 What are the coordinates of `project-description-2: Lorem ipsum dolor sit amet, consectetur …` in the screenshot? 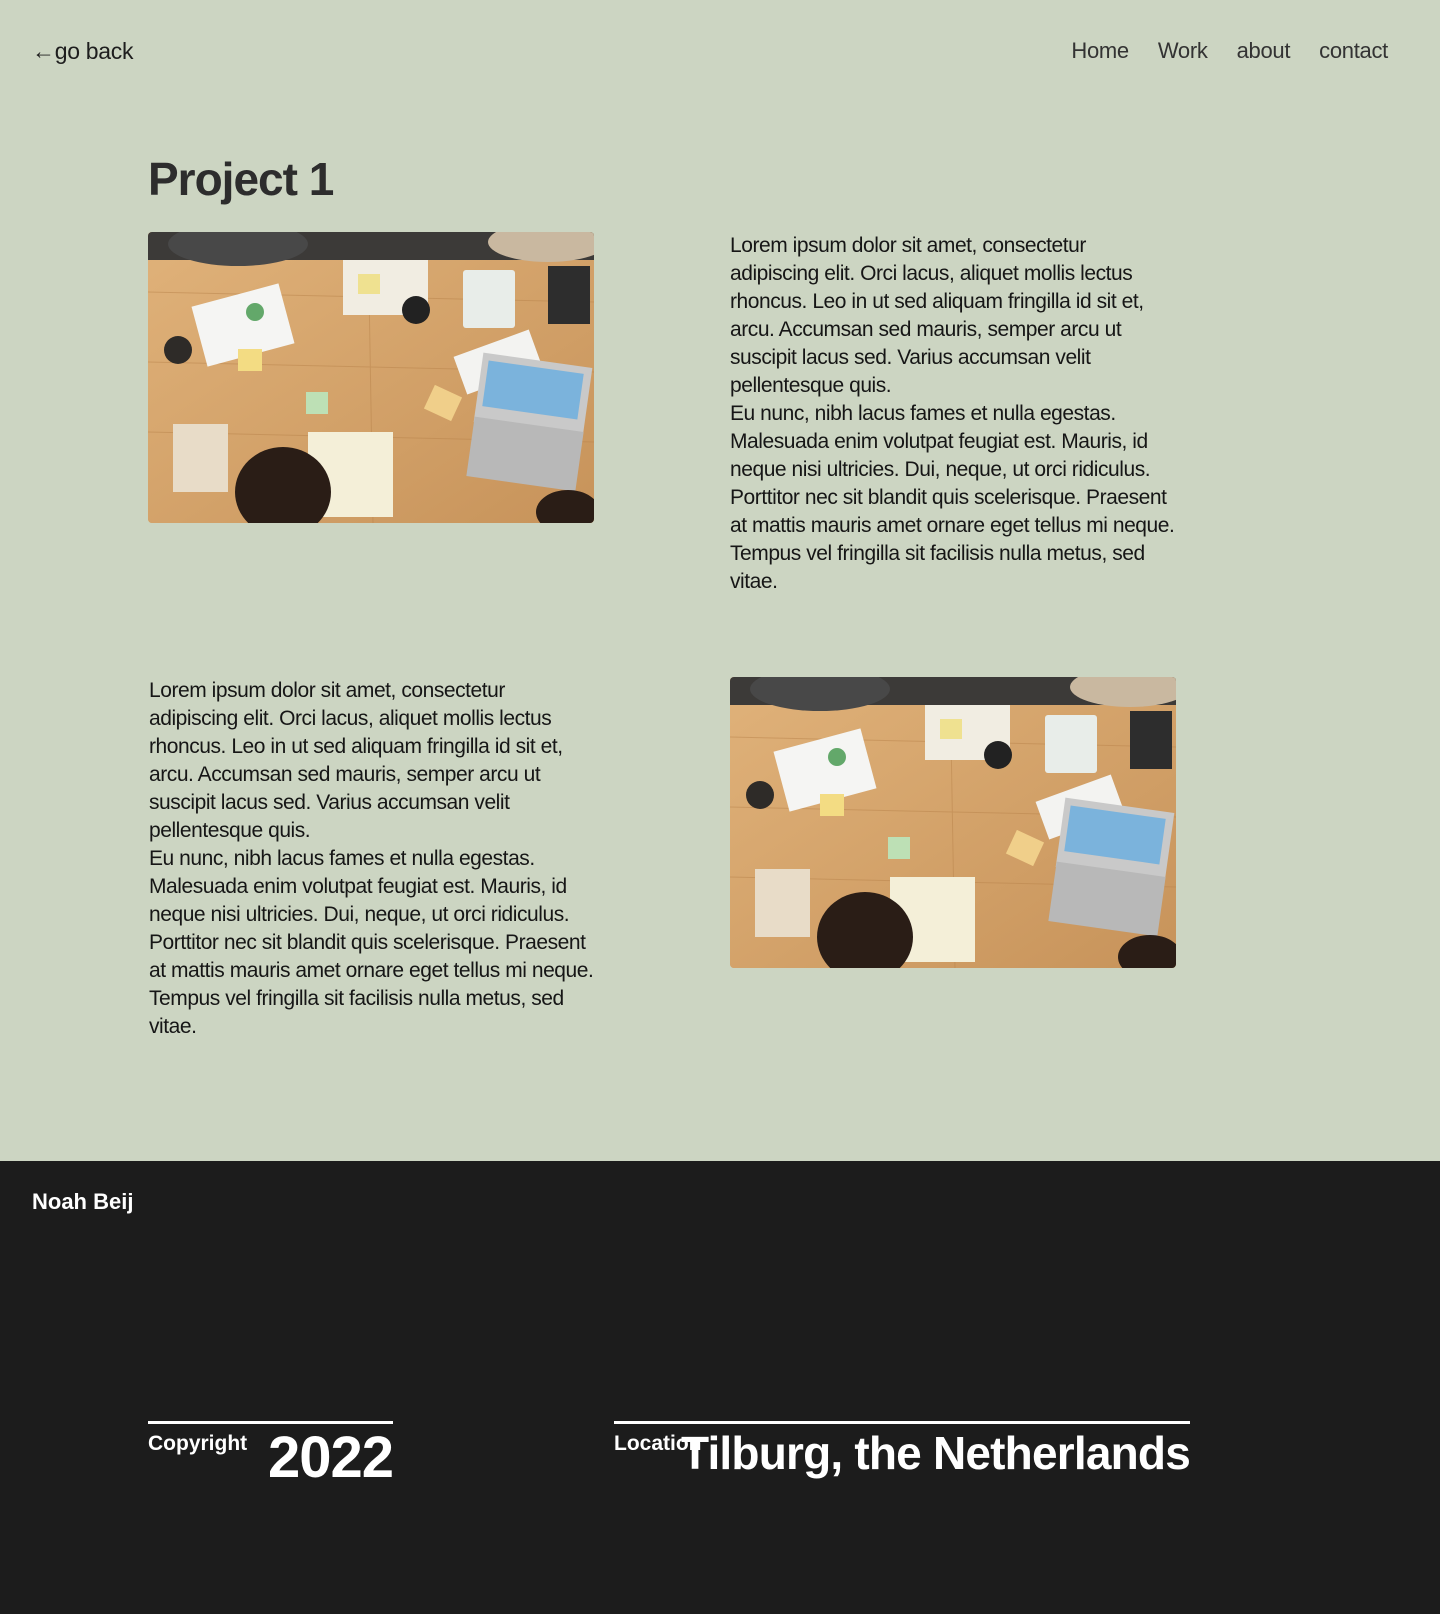 It's located at (372, 859).